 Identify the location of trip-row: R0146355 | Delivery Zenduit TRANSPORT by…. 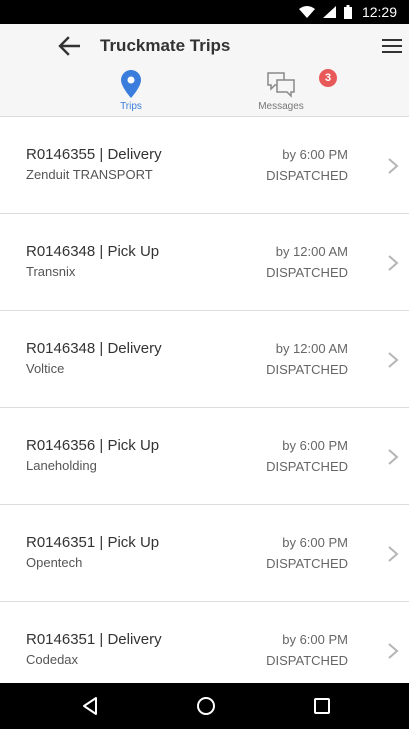
(204, 165).